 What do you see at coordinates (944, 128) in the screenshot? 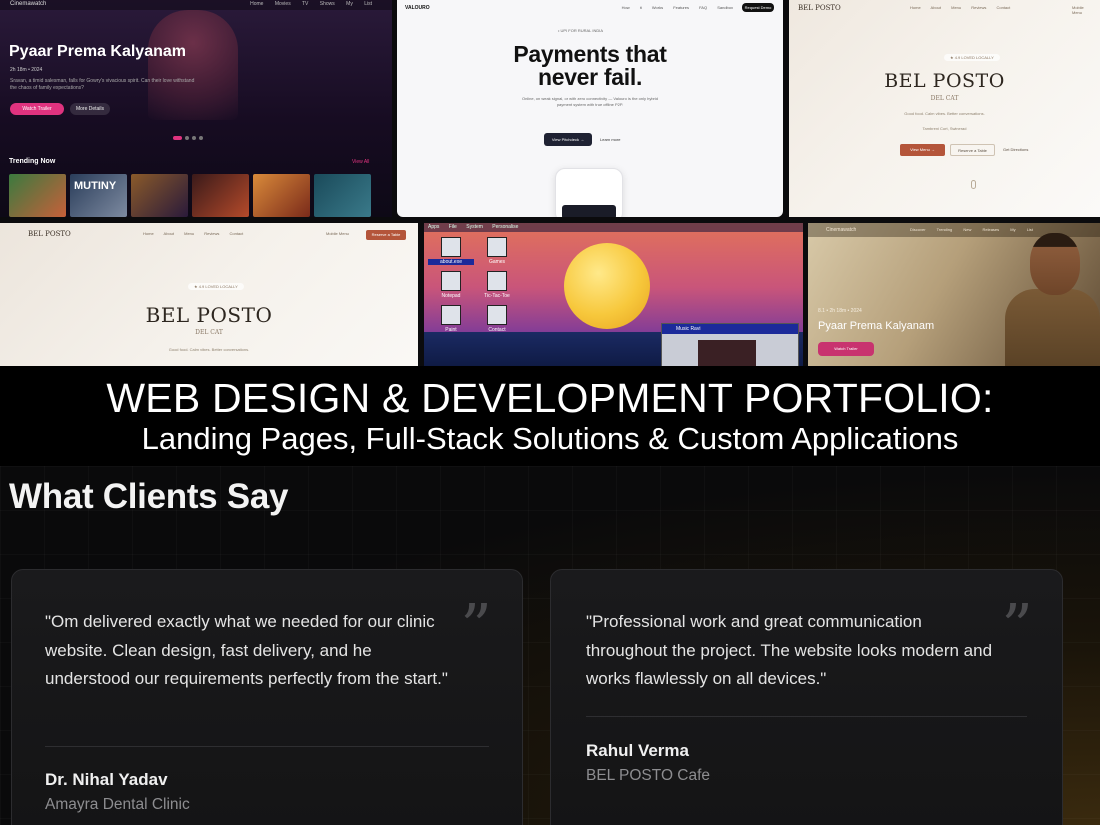
I see `cafe-address: Tambreni Cort, Swinerad` at bounding box center [944, 128].